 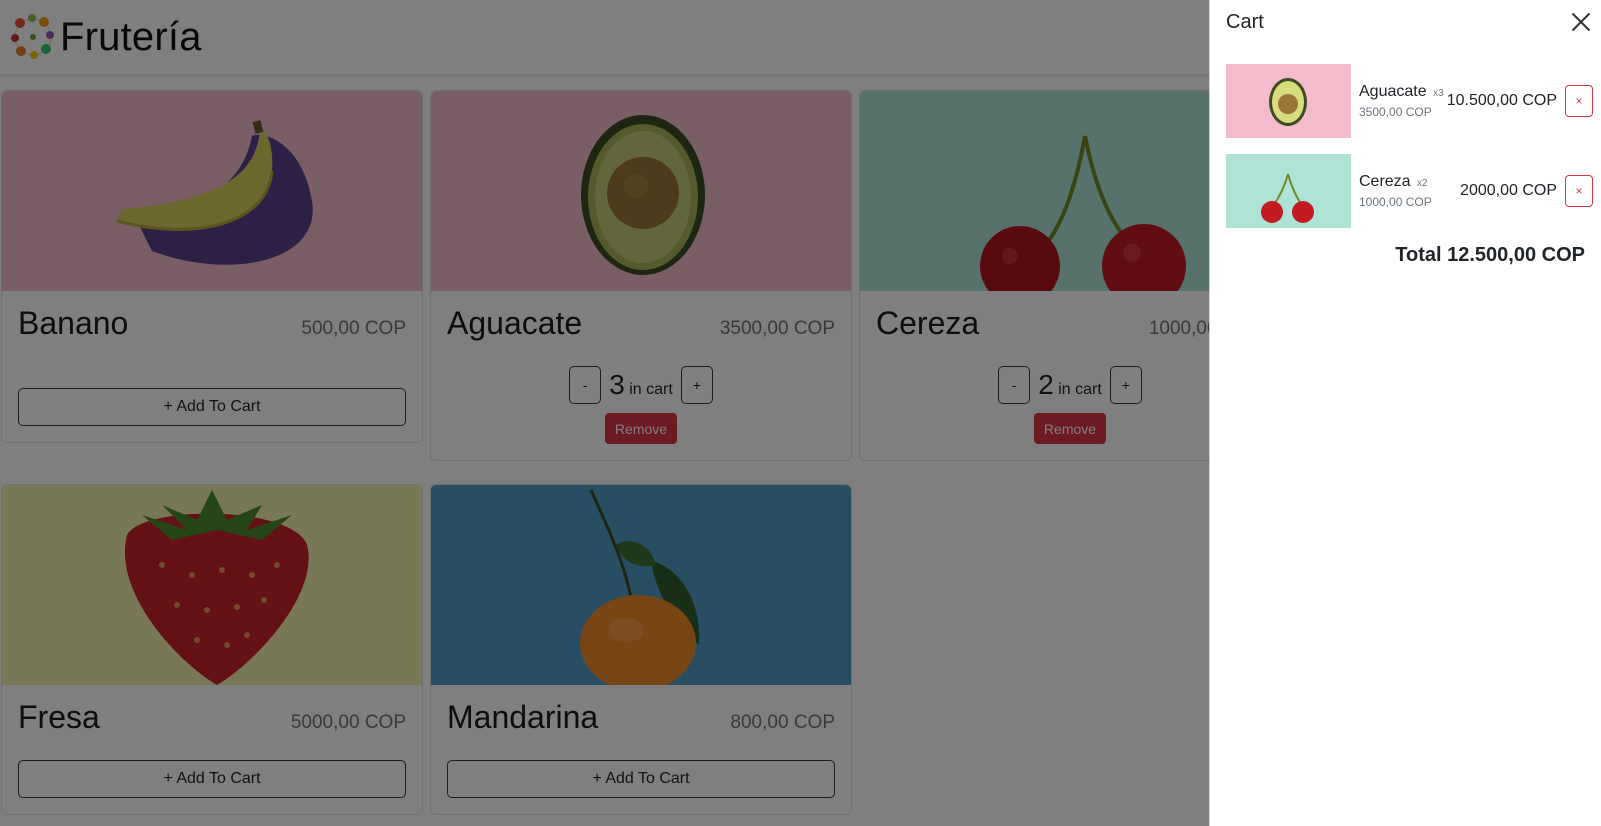 What do you see at coordinates (1405, 18) in the screenshot?
I see `cart-header: Cart` at bounding box center [1405, 18].